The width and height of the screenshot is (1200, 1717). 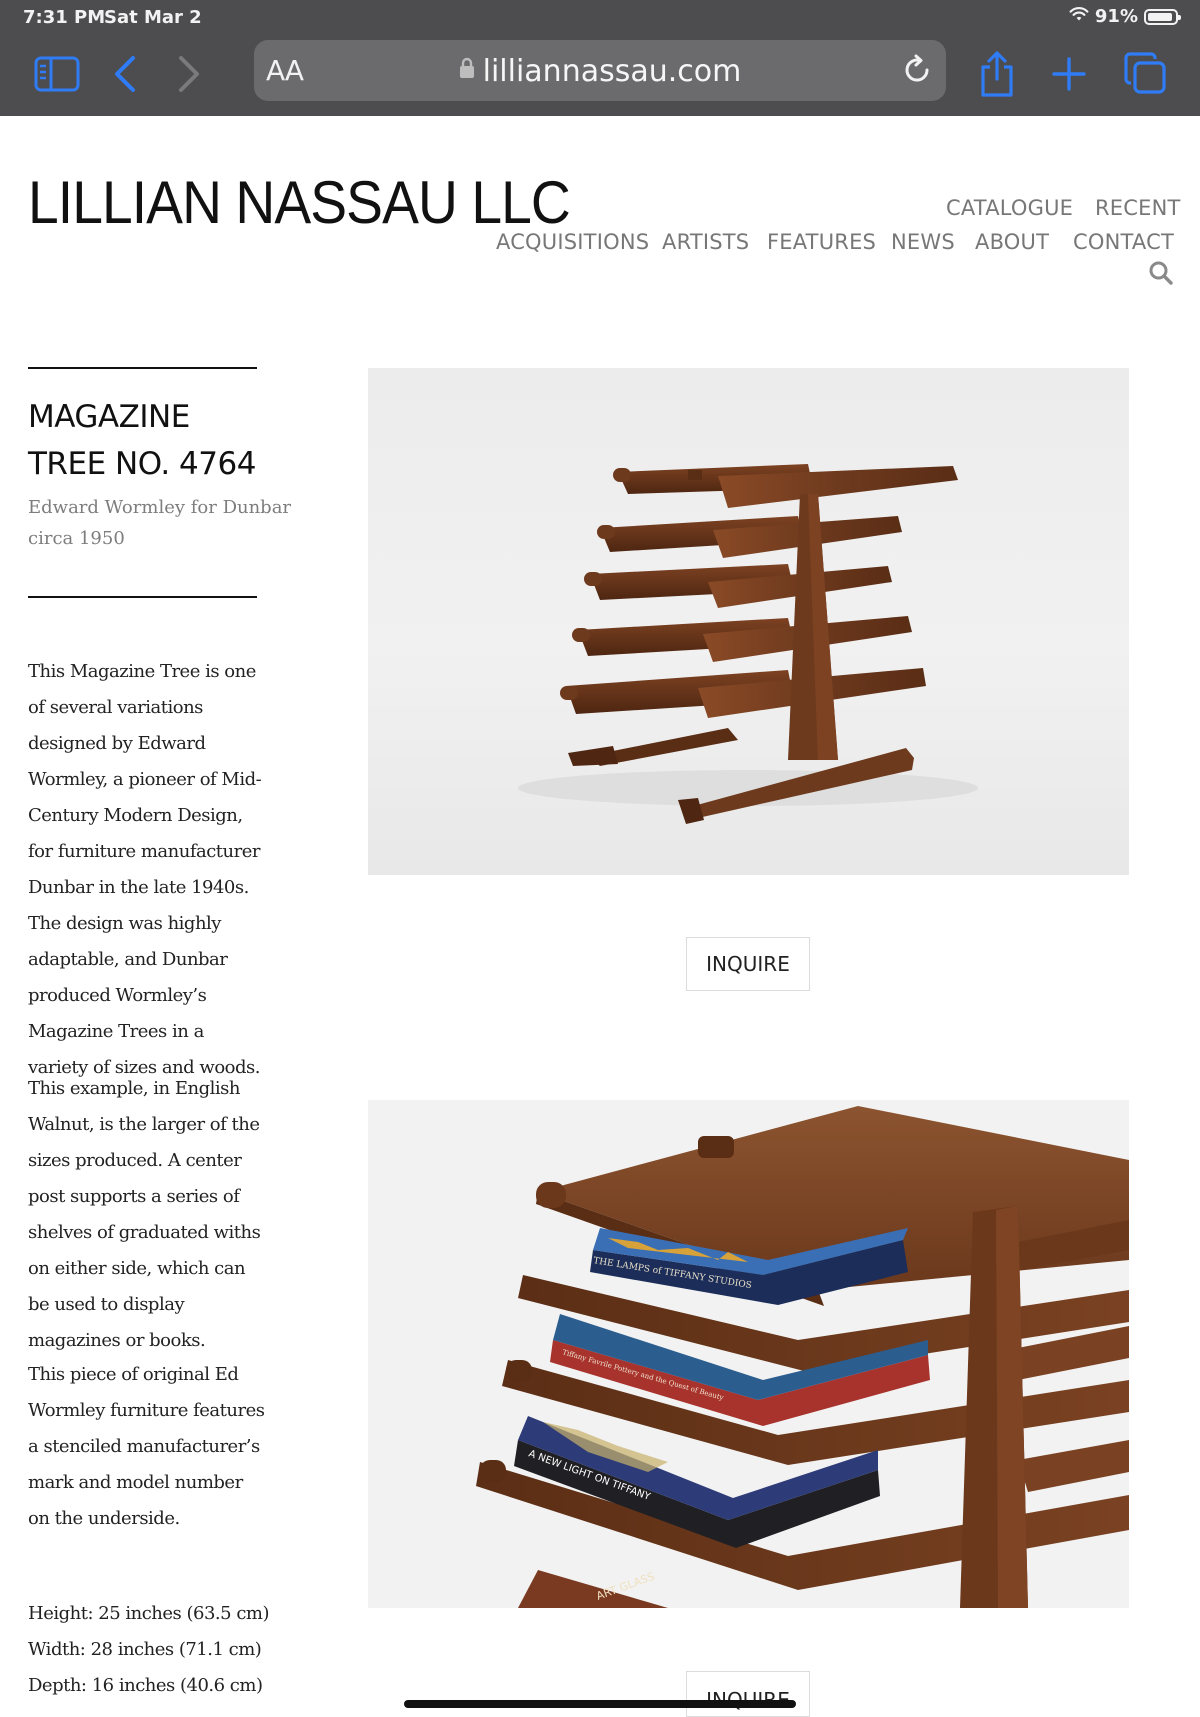 What do you see at coordinates (76, 538) in the screenshot?
I see `item-date: circa 1950` at bounding box center [76, 538].